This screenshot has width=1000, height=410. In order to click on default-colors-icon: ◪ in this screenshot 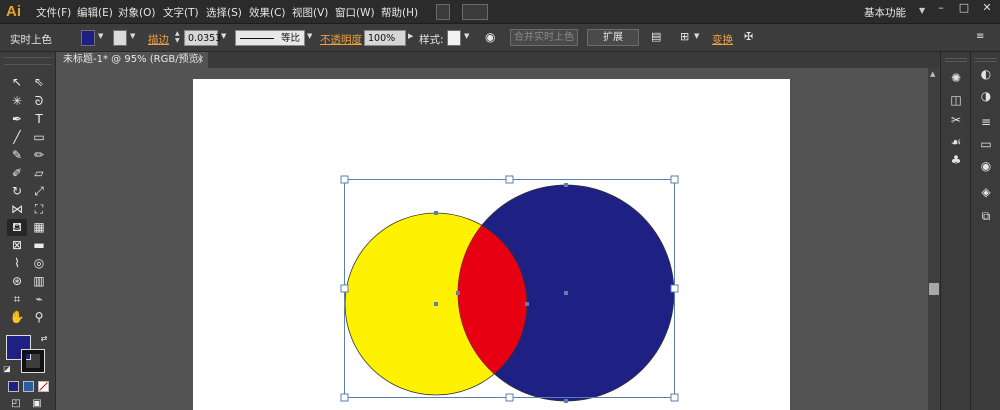, I will do `click(7, 368)`.